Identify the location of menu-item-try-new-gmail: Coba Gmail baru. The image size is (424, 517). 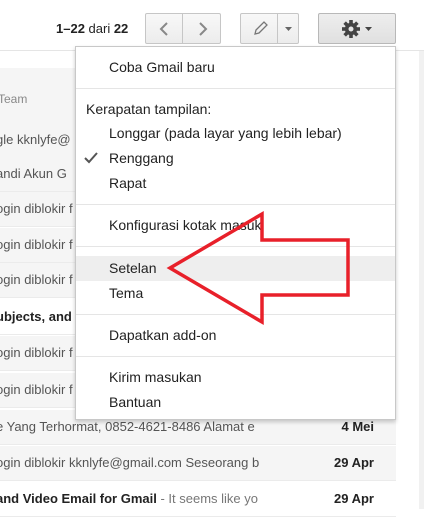
(235, 67).